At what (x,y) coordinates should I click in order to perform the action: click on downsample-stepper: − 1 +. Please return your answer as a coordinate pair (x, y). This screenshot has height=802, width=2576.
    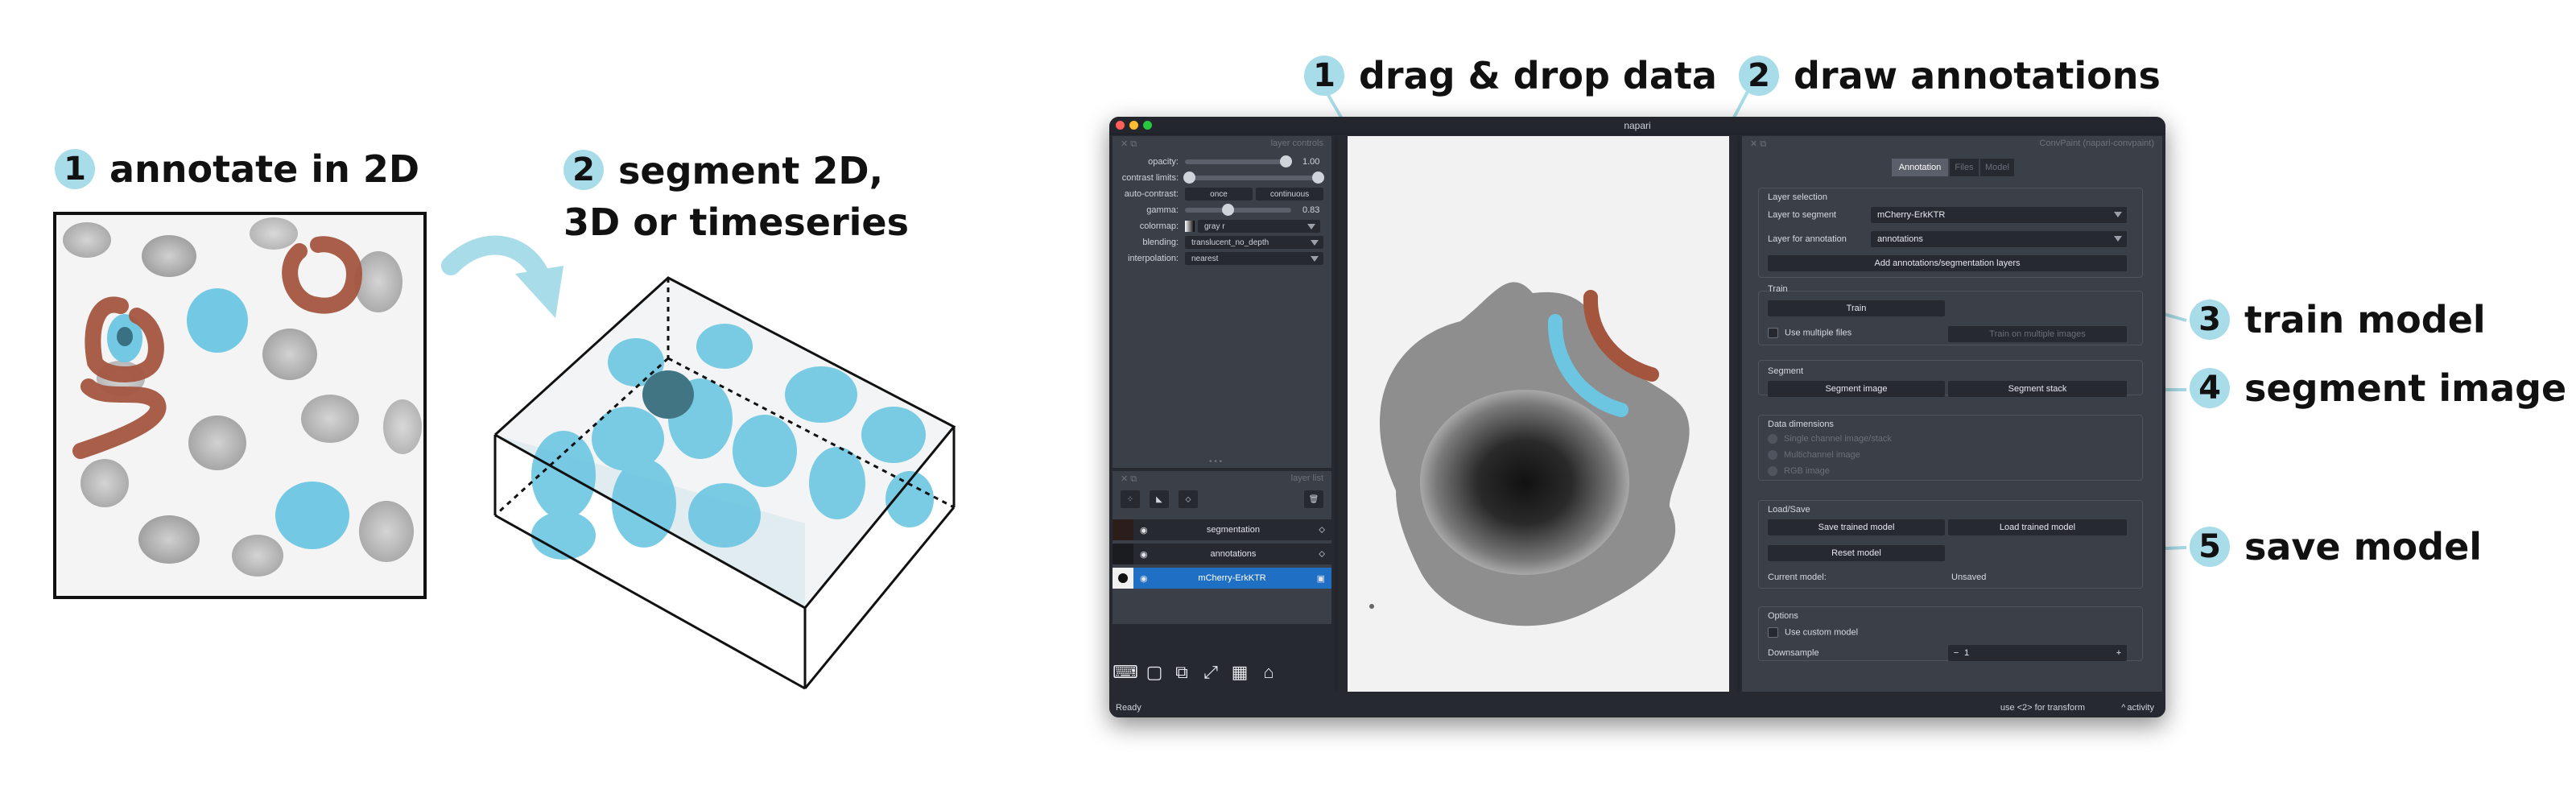
    Looking at the image, I should click on (2037, 653).